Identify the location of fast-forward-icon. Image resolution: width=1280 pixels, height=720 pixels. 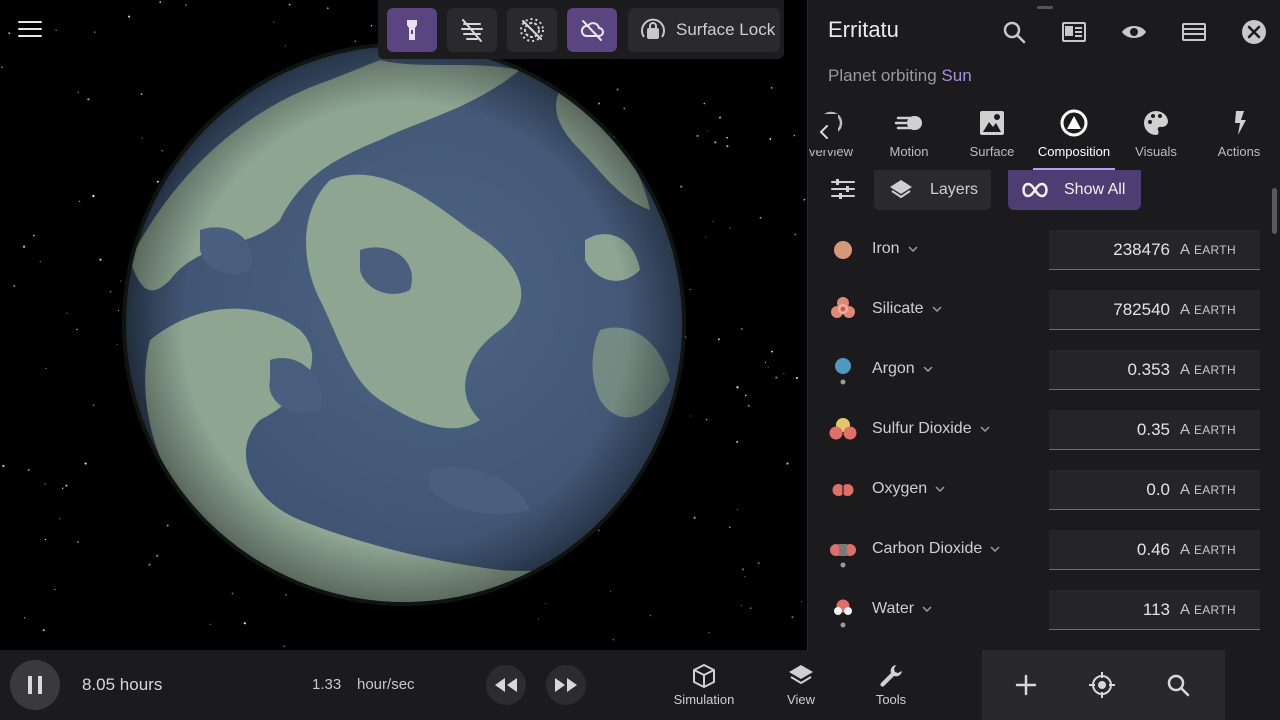
(566, 685).